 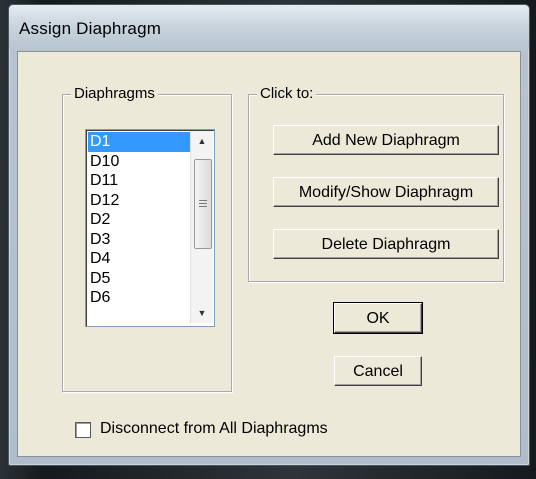 What do you see at coordinates (90, 28) in the screenshot?
I see `window-title: Assign Diaphragm` at bounding box center [90, 28].